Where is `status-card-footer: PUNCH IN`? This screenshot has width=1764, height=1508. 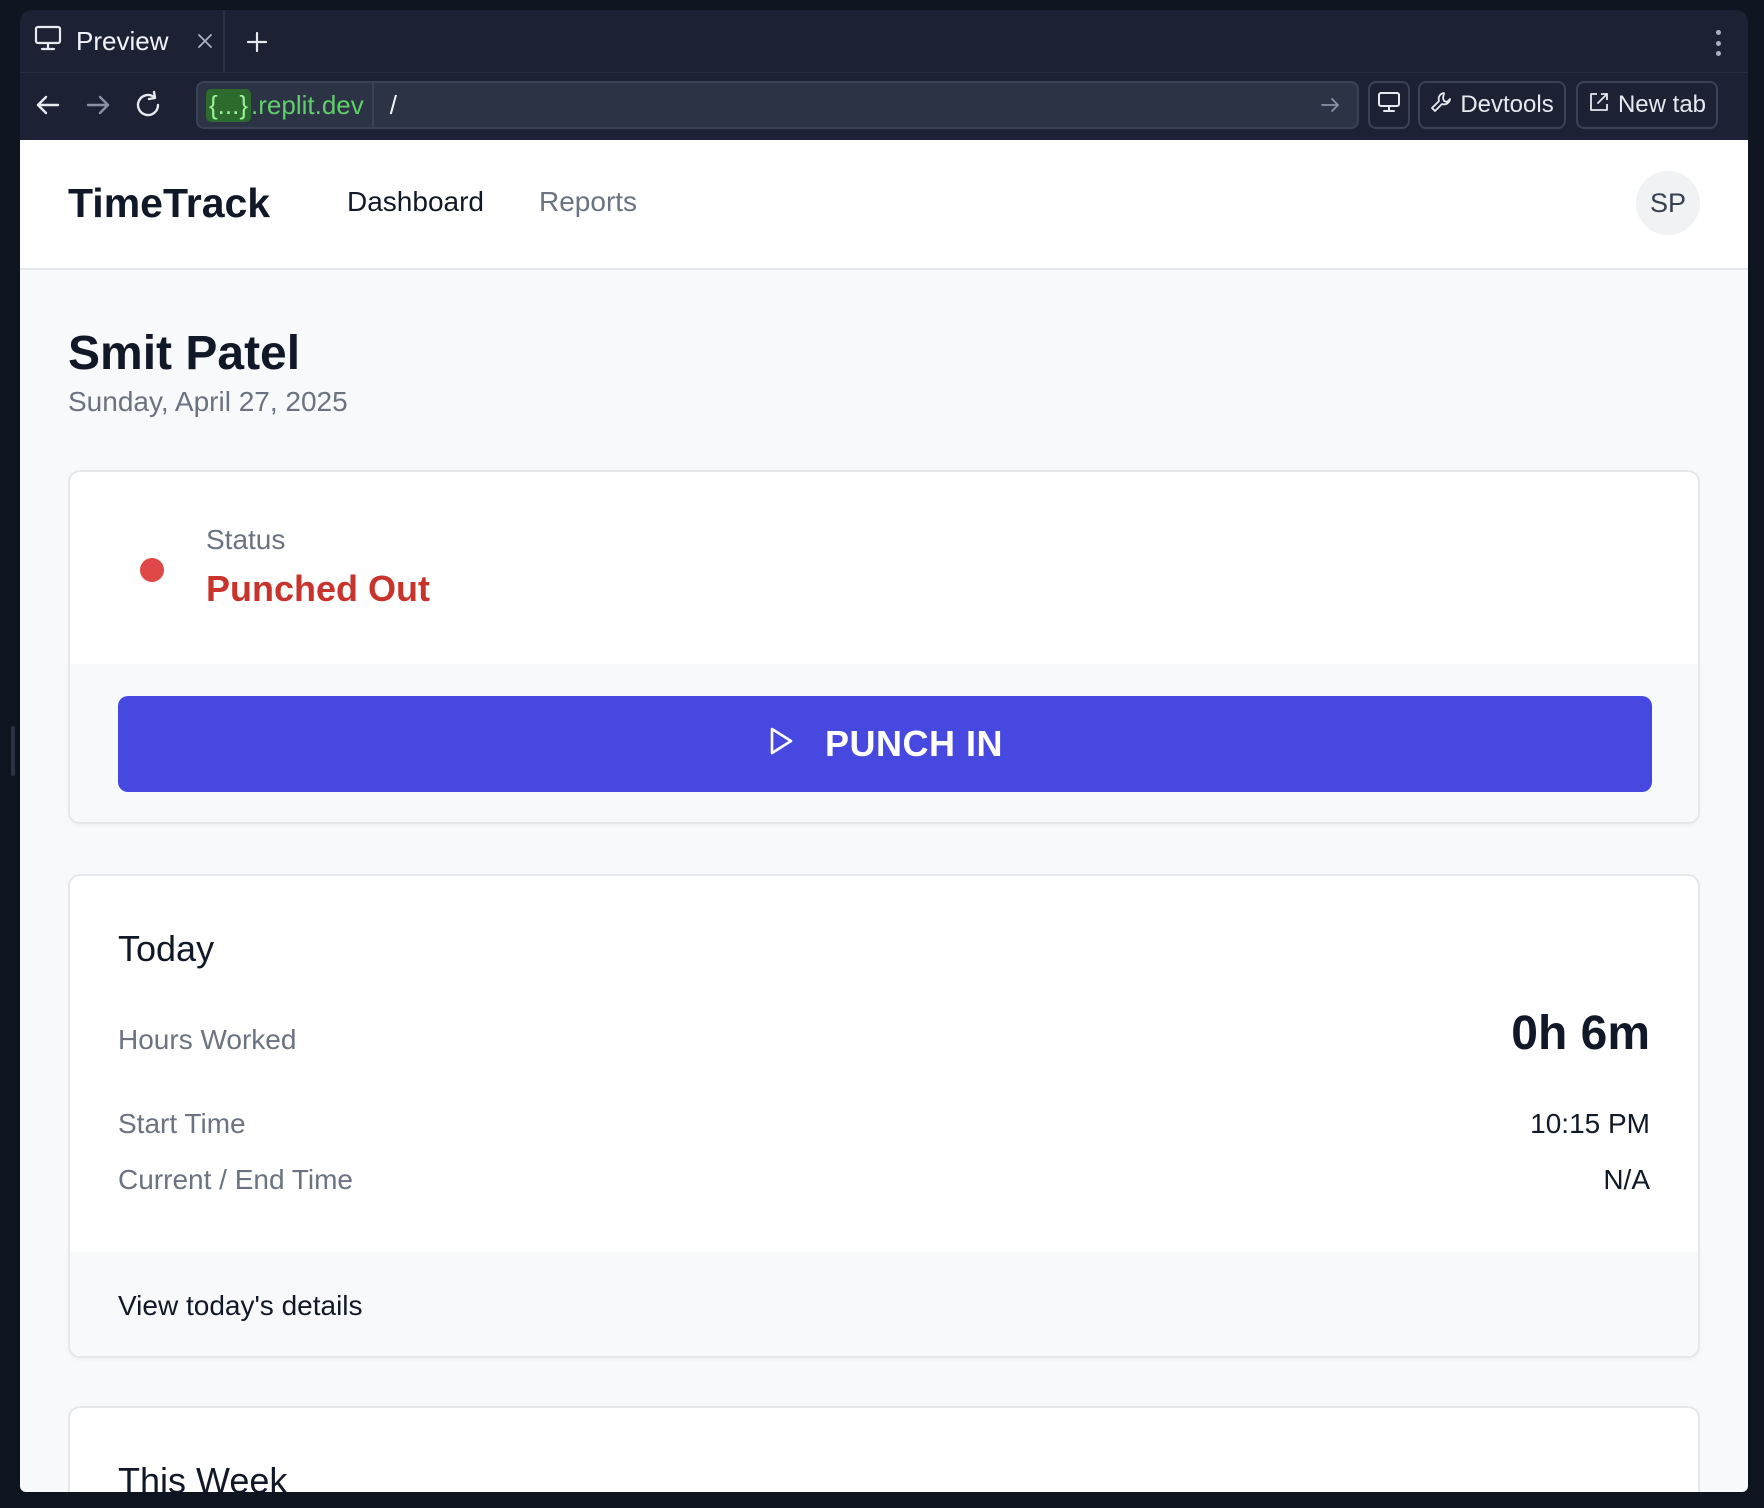
status-card-footer: PUNCH IN is located at coordinates (884, 743).